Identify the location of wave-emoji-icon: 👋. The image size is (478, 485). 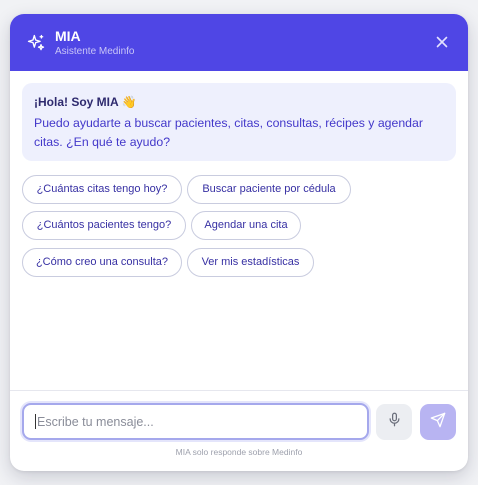
(129, 102).